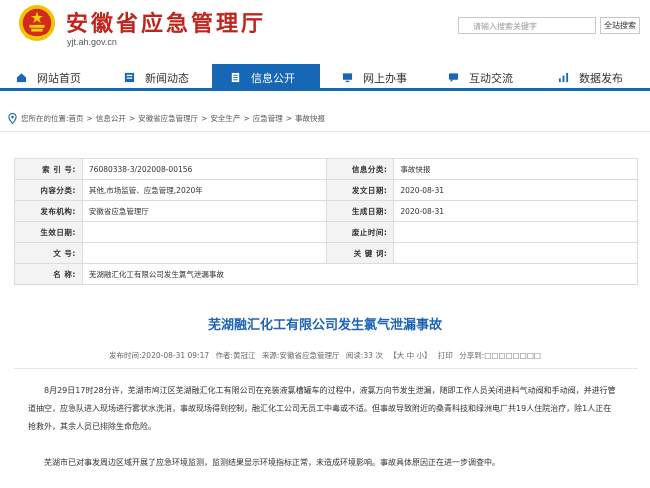 This screenshot has height=488, width=650. I want to click on field-label: 信息分类:, so click(360, 169).